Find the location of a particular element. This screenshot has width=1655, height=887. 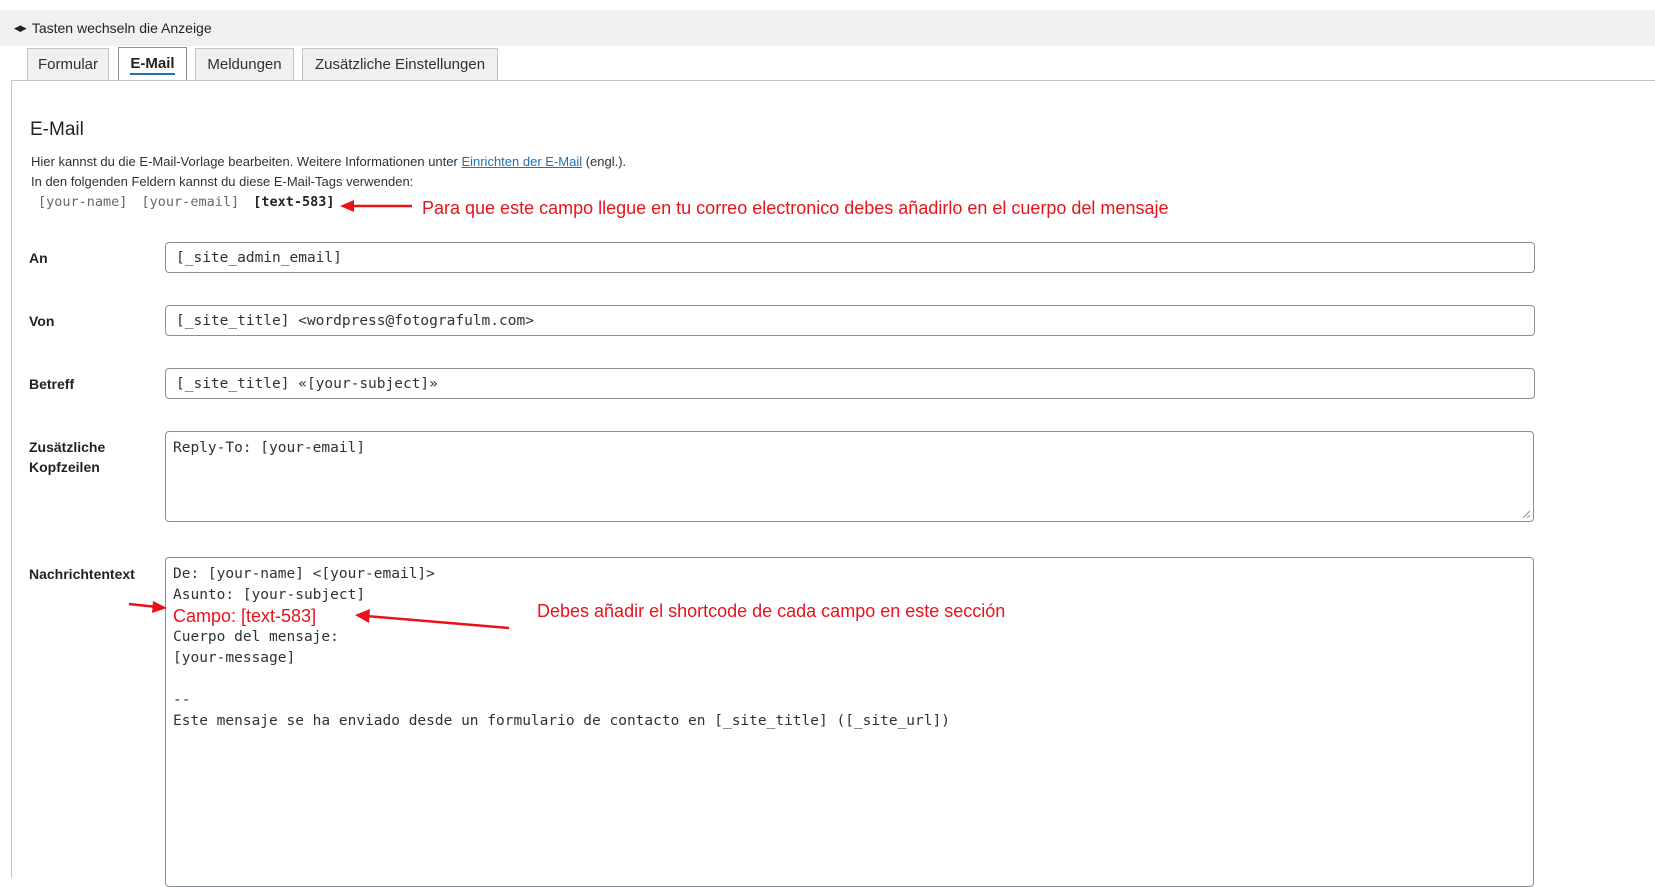

toggle-view-button: ◀▶ Tasten wechseln die Anzeige is located at coordinates (113, 28).